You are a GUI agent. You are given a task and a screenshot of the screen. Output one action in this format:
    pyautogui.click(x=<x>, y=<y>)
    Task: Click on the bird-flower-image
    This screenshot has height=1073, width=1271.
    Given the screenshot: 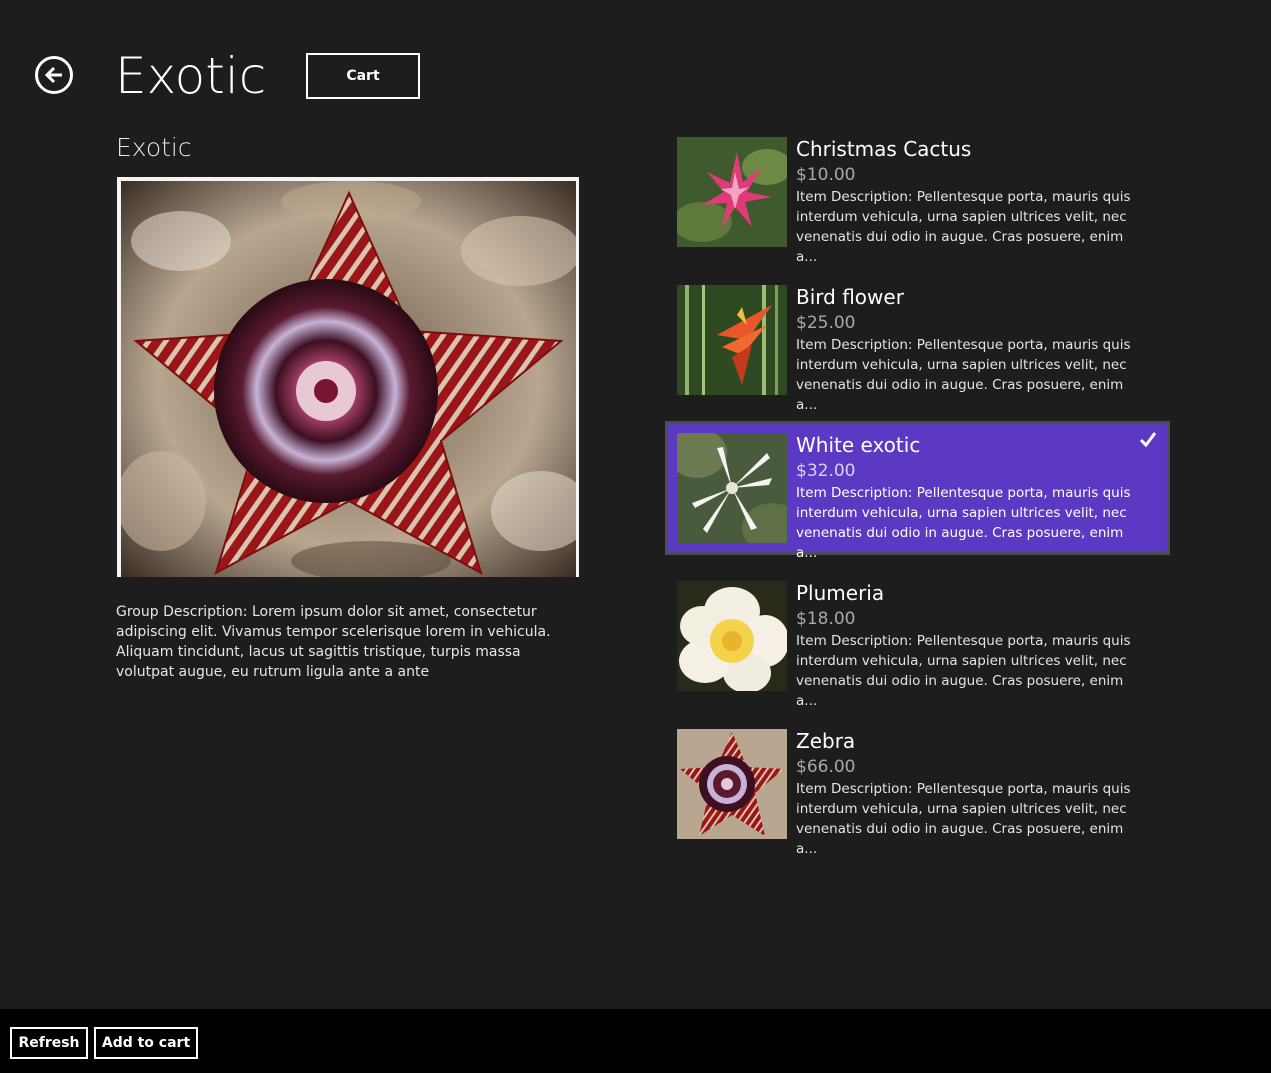 What is the action you would take?
    pyautogui.click(x=732, y=340)
    